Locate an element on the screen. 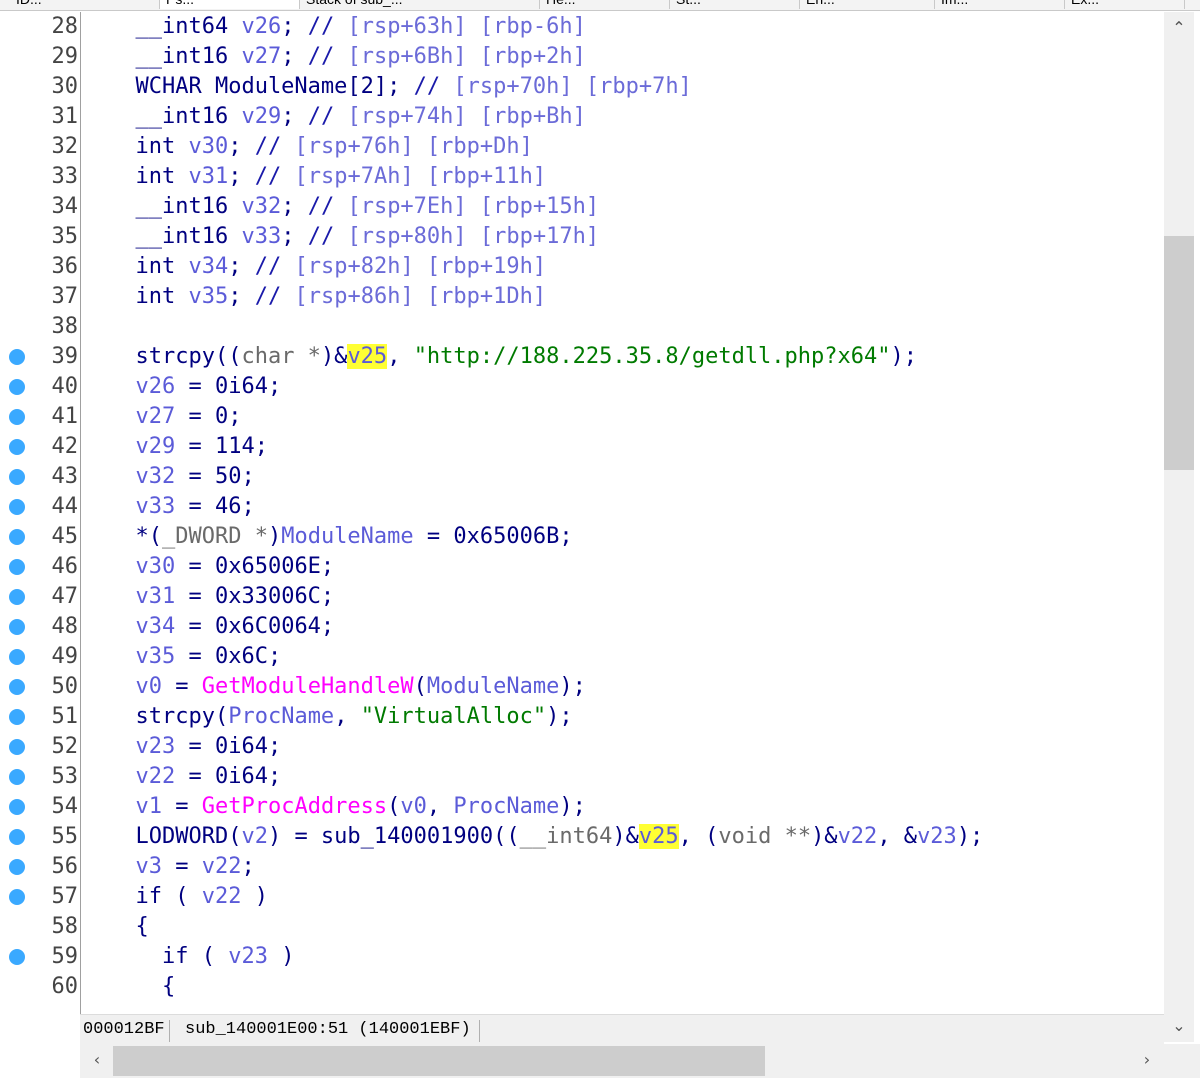 The image size is (1200, 1078). code-line: 48 v34 = 0x6C0064; is located at coordinates (582, 627).